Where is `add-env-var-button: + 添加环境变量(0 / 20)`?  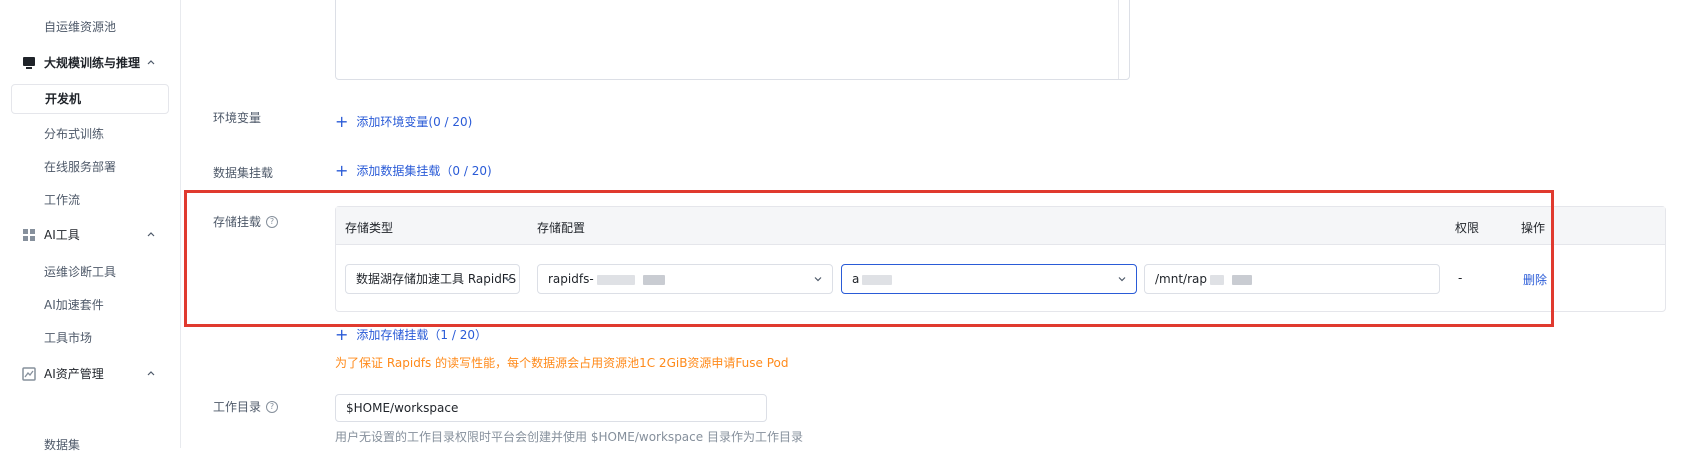
add-env-var-button: + 添加环境变量(0 / 20) is located at coordinates (403, 121).